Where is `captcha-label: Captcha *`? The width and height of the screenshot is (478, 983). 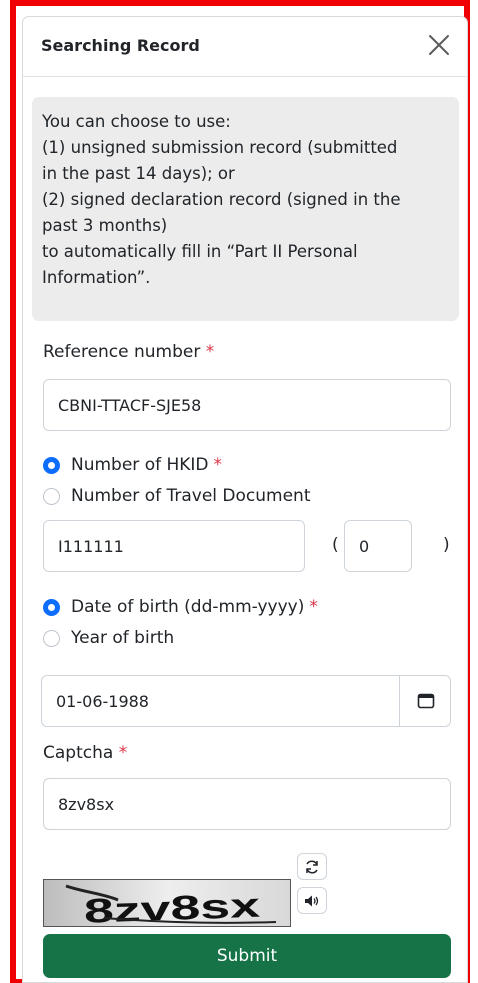
captcha-label: Captcha * is located at coordinates (85, 753).